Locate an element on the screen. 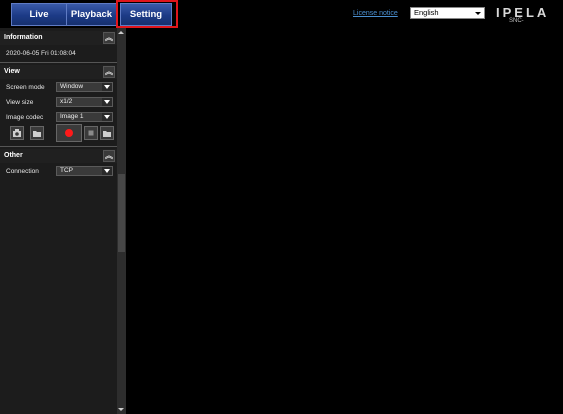  tab-live: Live is located at coordinates (39, 14).